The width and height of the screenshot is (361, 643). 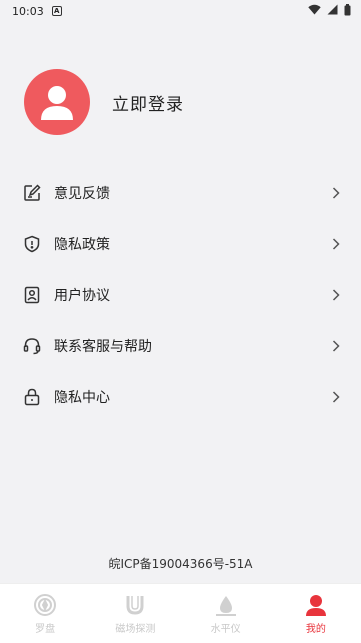 I want to click on tab-label: 磁场探测, so click(x=135, y=629).